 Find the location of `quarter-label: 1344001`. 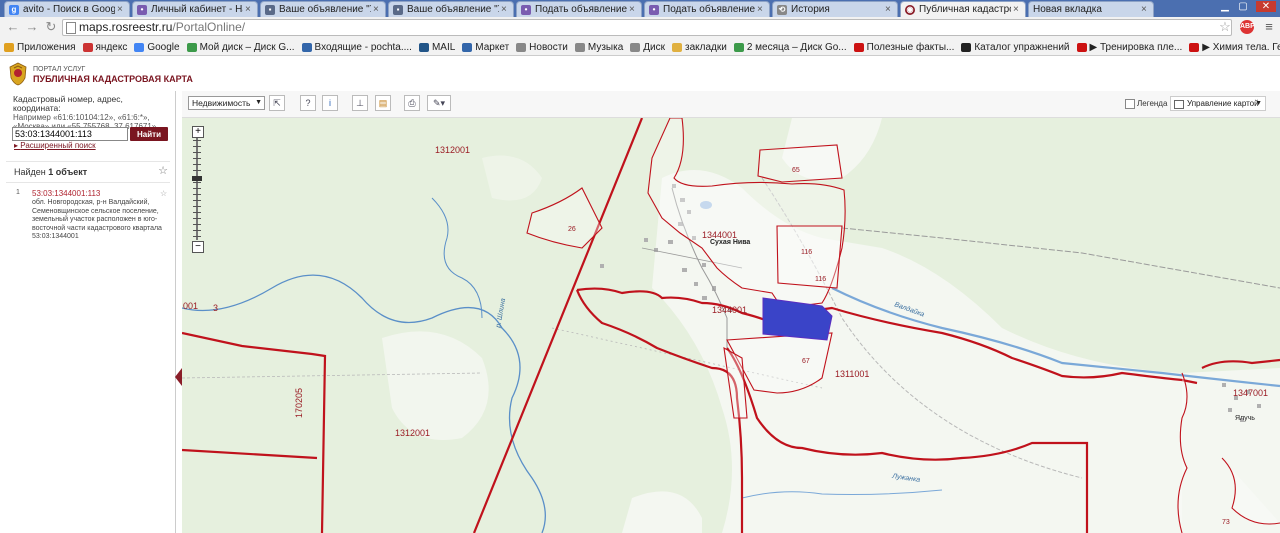

quarter-label: 1344001 is located at coordinates (729, 310).